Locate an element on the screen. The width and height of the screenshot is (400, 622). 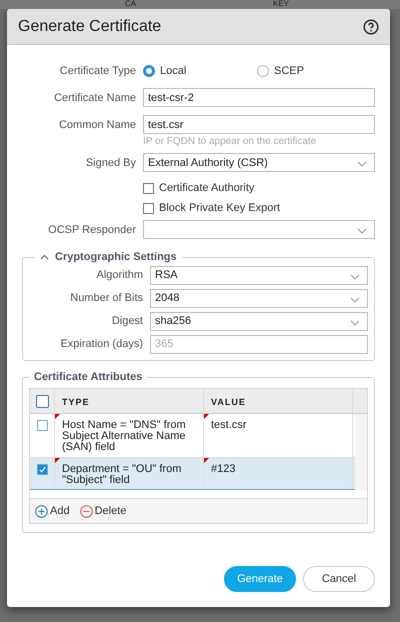
input-field: test-csr-2 is located at coordinates (259, 97).